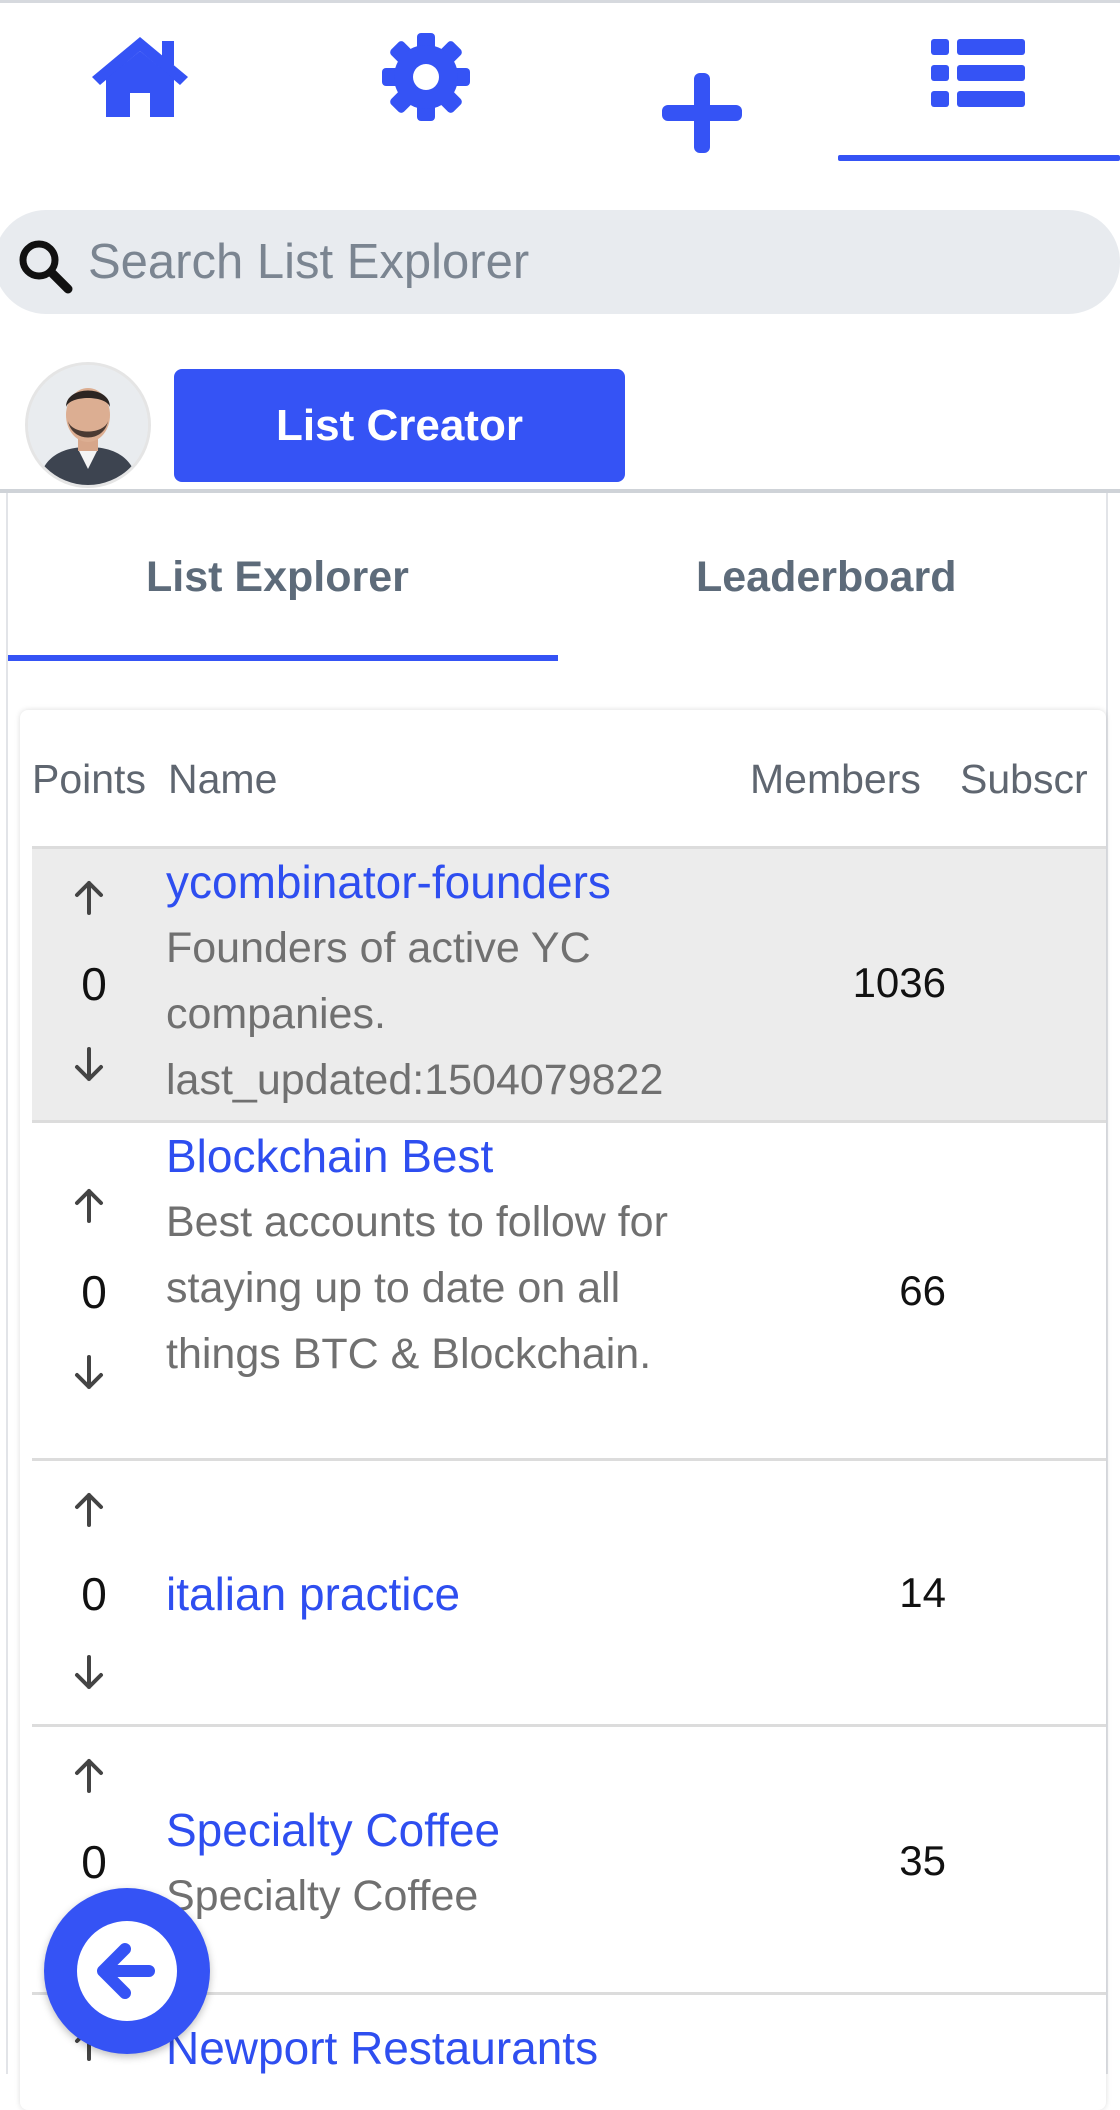 This screenshot has width=1120, height=2110. I want to click on tab-active-indicator, so click(283, 658).